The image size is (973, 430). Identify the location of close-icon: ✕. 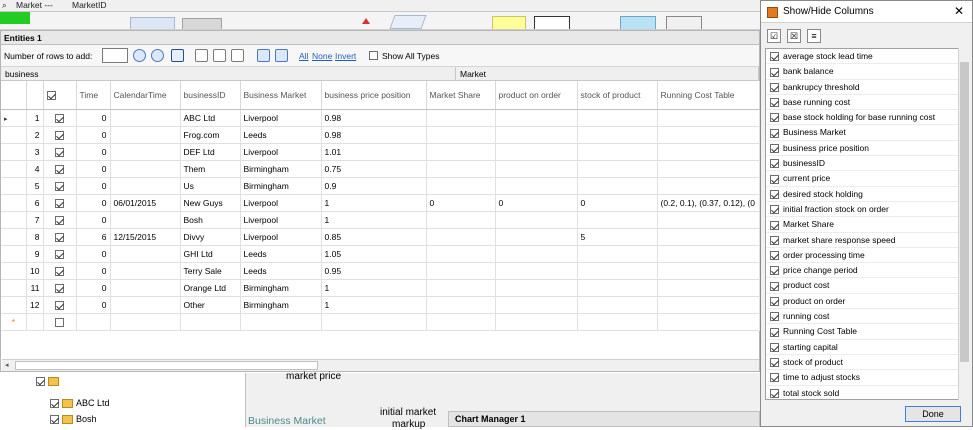
(959, 11).